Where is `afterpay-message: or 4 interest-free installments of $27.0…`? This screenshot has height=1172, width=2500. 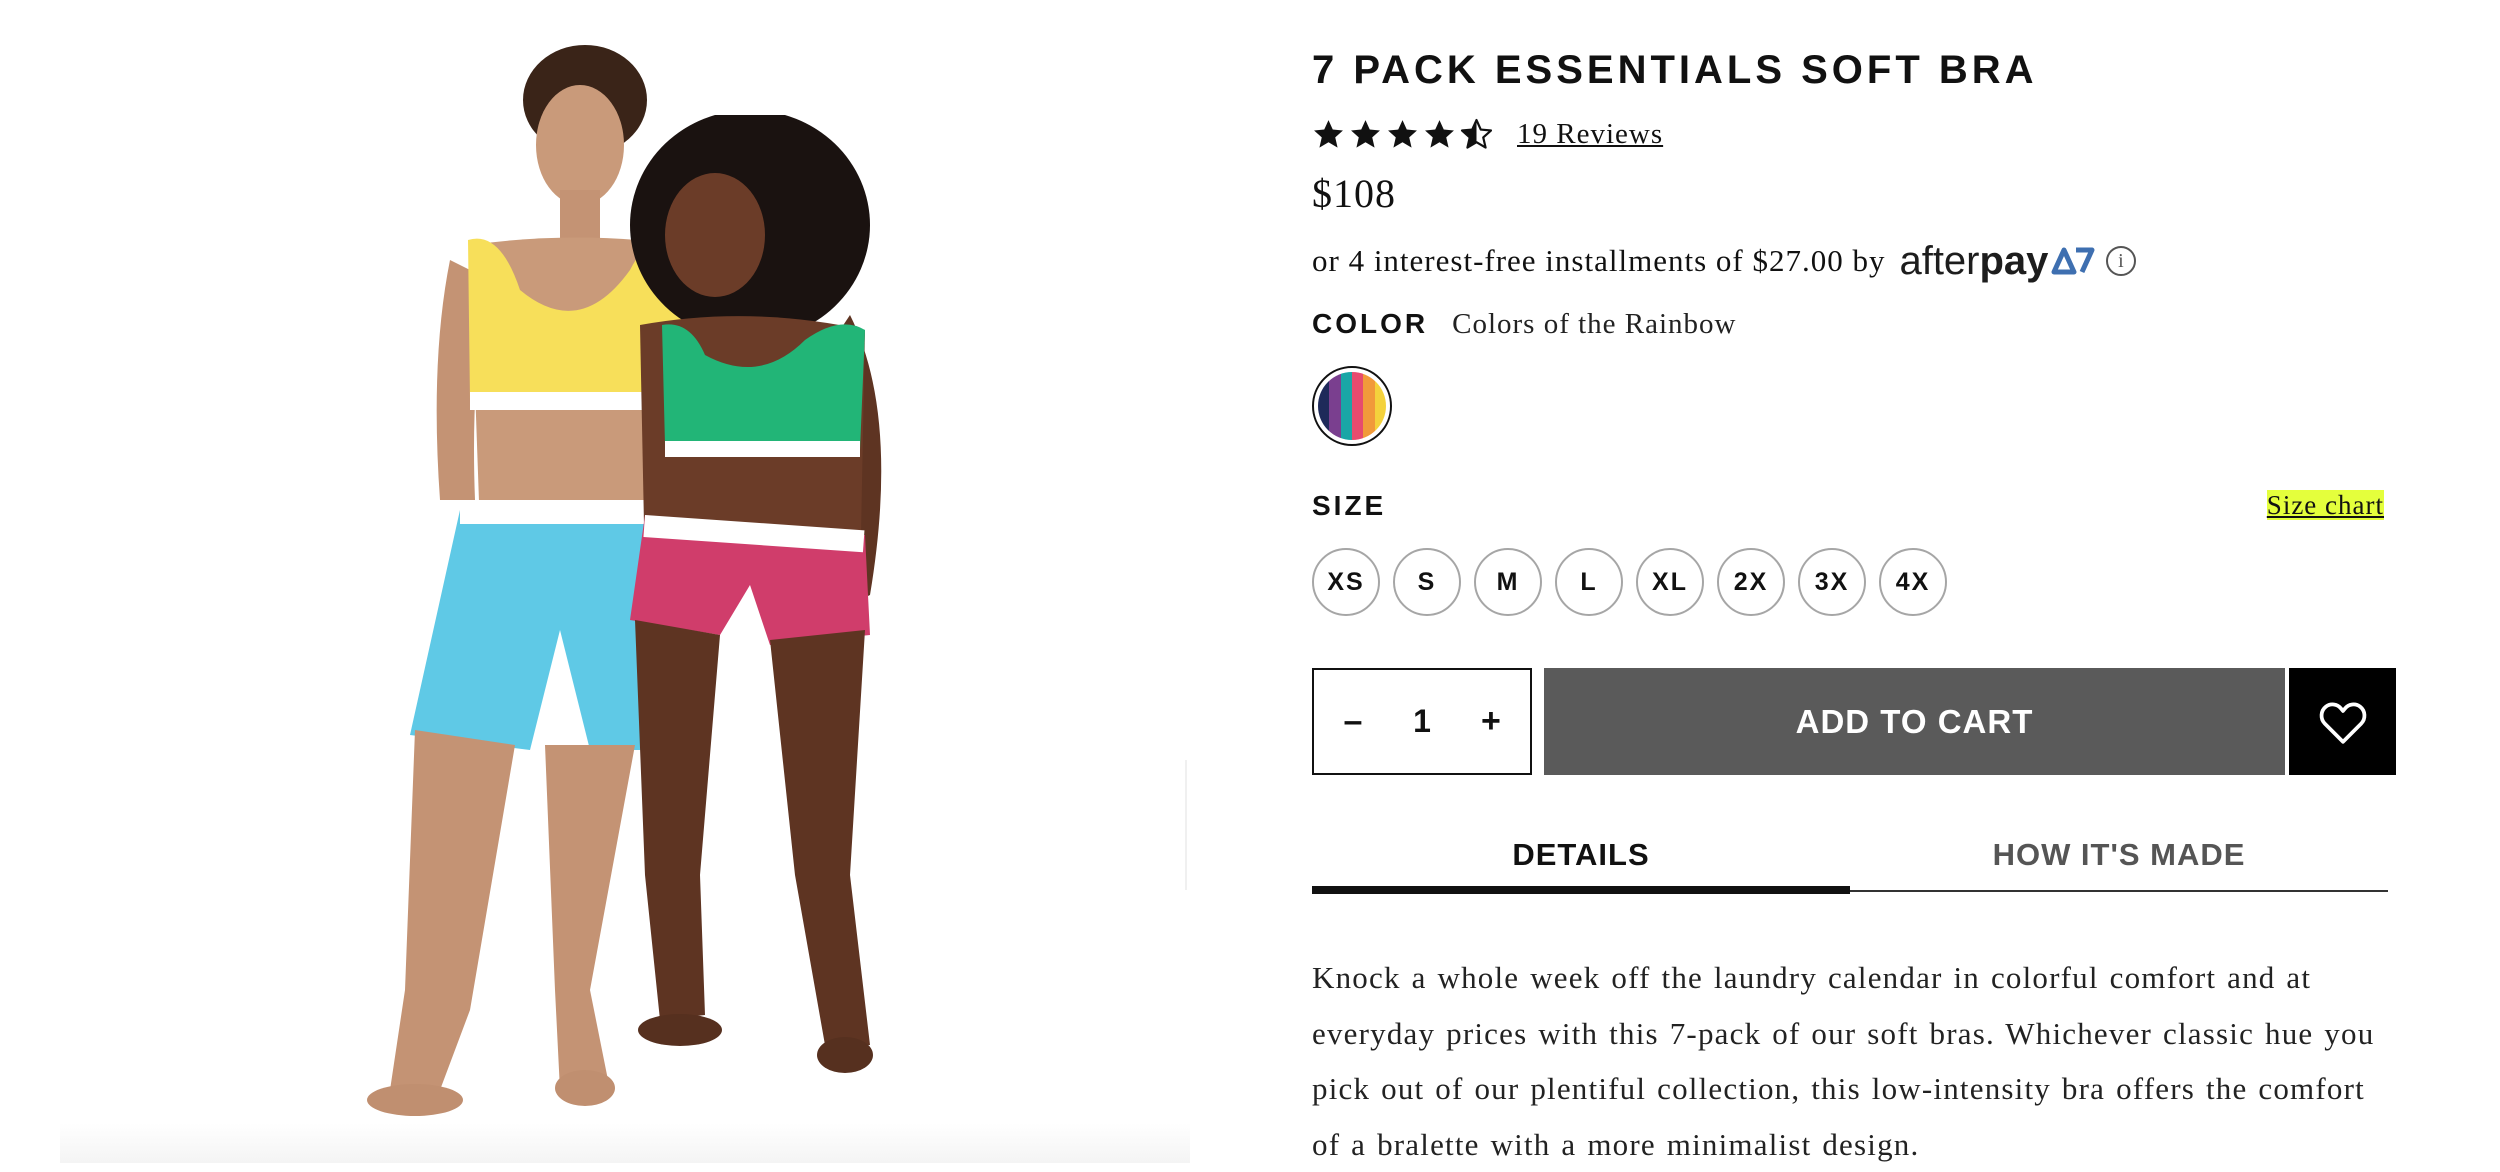
afterpay-message: or 4 interest-free installments of $27.0… is located at coordinates (1724, 261).